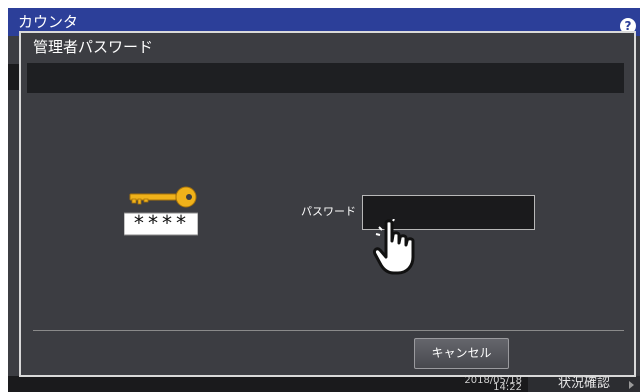  I want to click on cancel-button: キャンセル, so click(461, 353).